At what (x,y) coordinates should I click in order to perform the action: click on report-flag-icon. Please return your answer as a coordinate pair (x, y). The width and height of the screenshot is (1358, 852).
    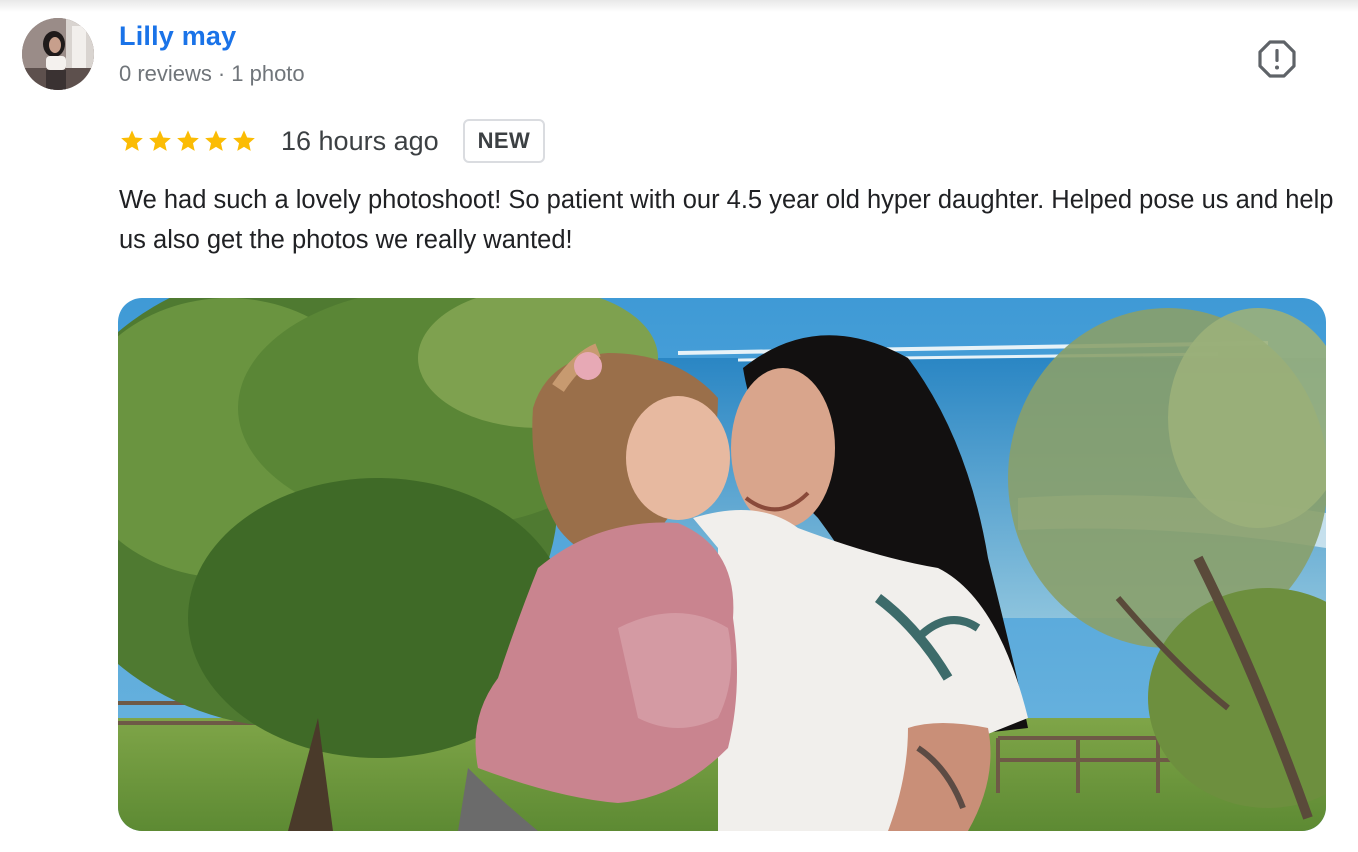
    Looking at the image, I should click on (1277, 59).